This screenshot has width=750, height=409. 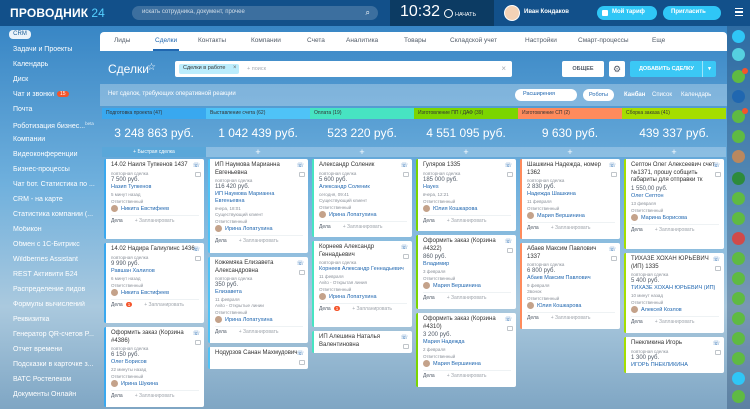 What do you see at coordinates (153, 250) in the screenshot?
I see `deal-title: 14.02 Надира Галиулинс 1436` at bounding box center [153, 250].